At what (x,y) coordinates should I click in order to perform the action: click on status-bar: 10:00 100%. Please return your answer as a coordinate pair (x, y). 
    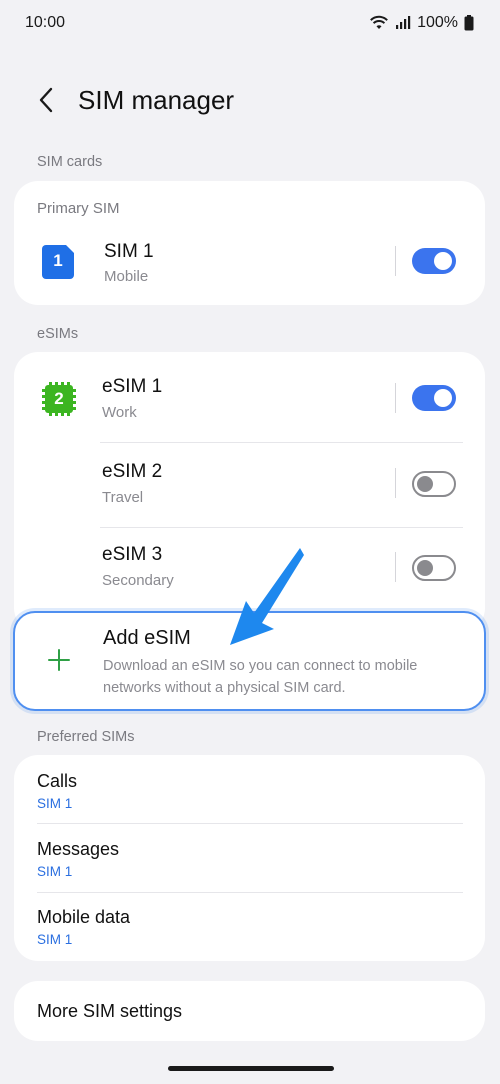
    Looking at the image, I should click on (250, 23).